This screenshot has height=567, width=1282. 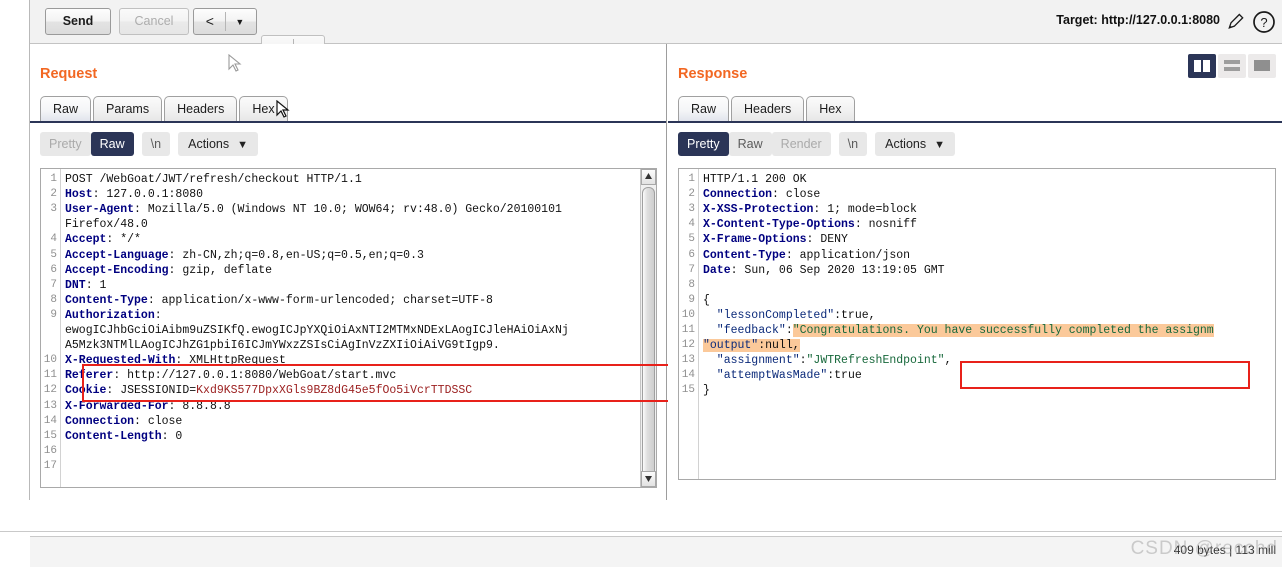 I want to click on code-token: Accept-Language, so click(x=117, y=255).